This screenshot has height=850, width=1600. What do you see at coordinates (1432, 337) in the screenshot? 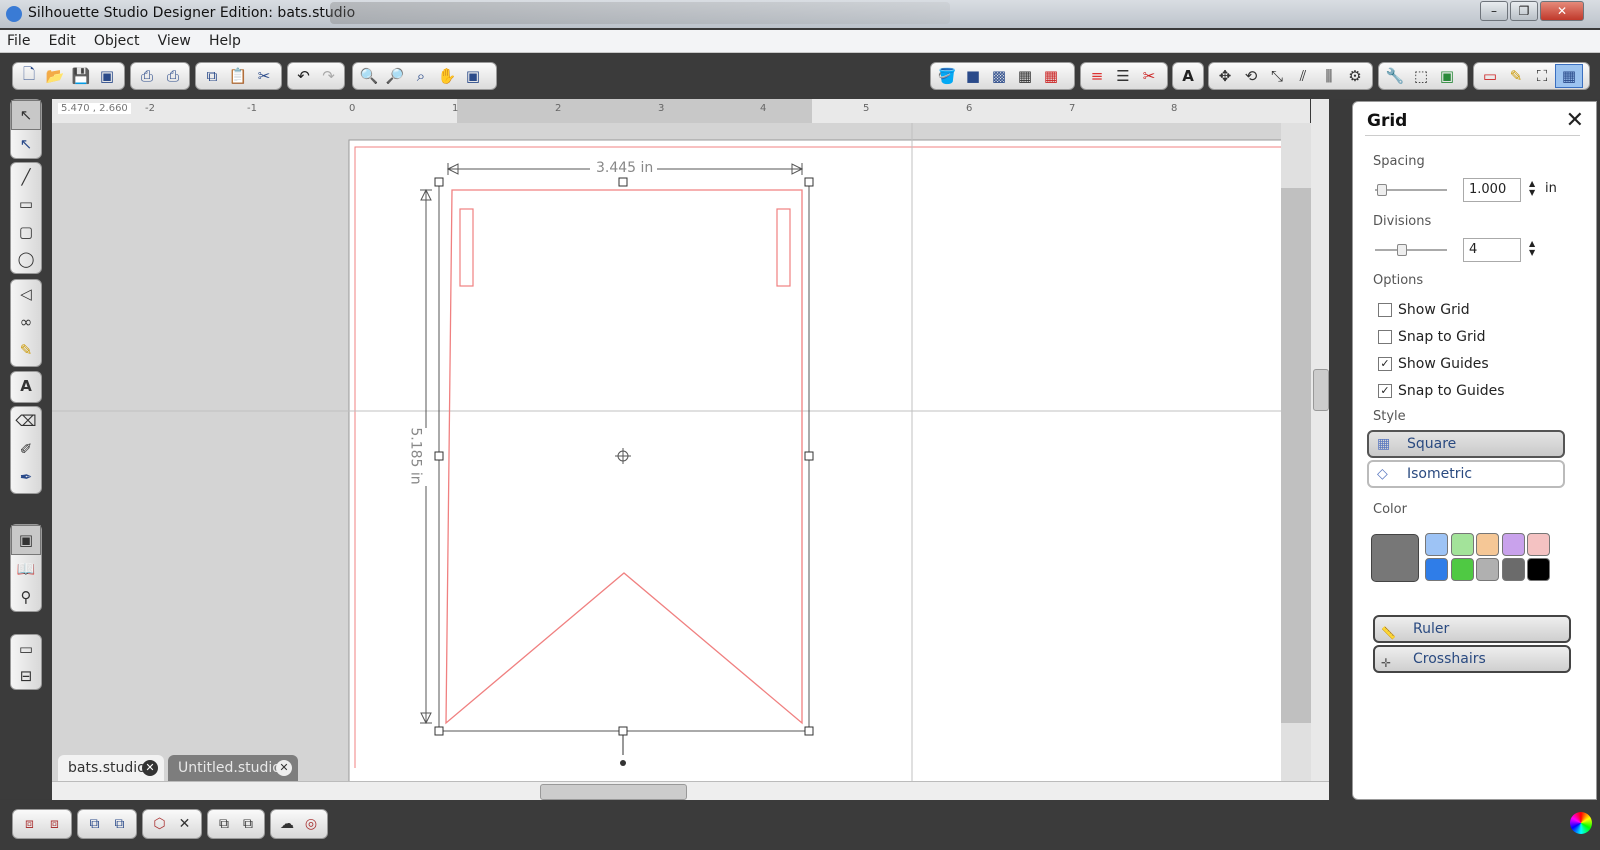
I see `snap-to-grid-option: Snap to Grid` at bounding box center [1432, 337].